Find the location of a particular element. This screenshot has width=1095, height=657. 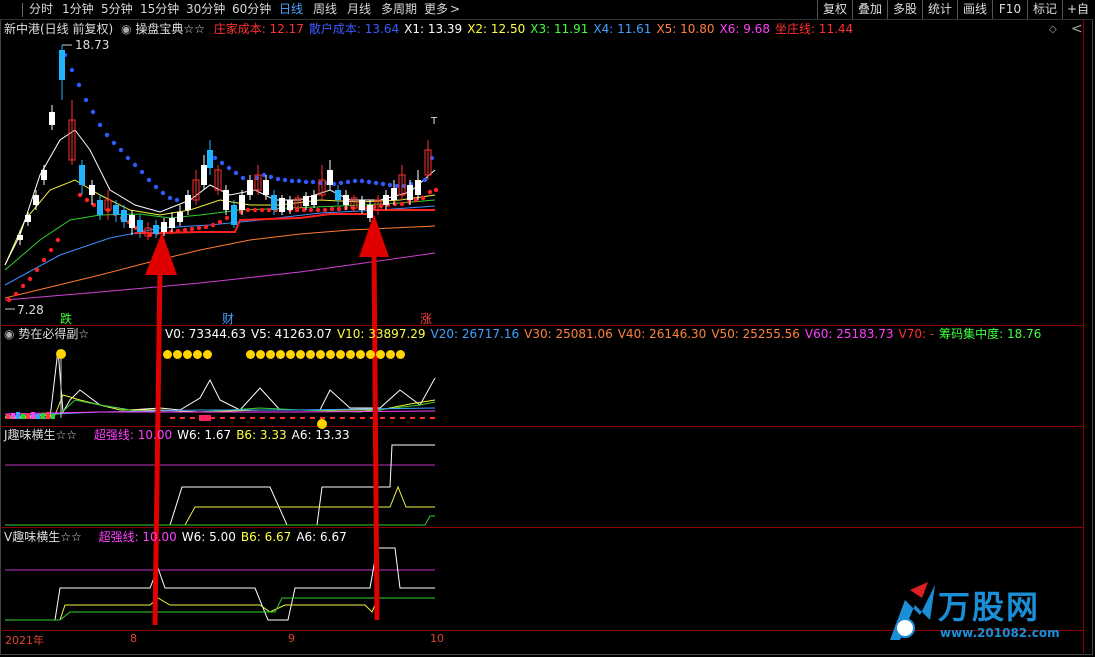

panel4-indicator-value: B6: 6.67 is located at coordinates (266, 537).